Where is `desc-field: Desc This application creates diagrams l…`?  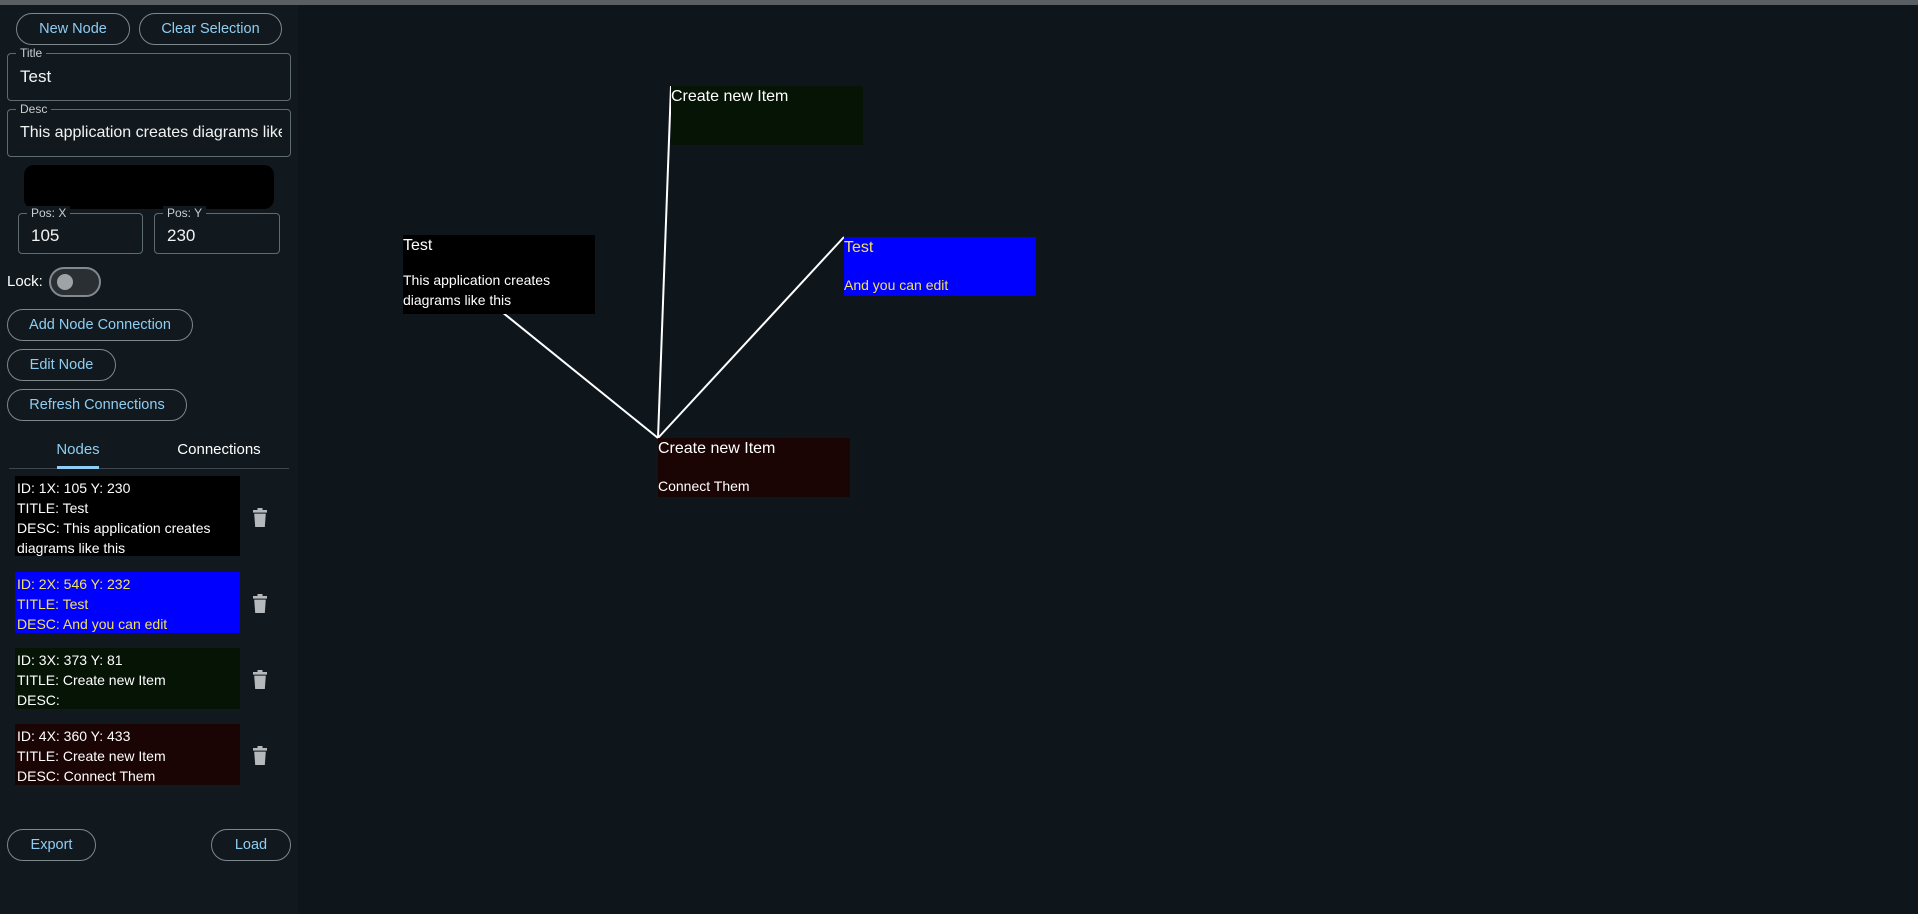 desc-field: Desc This application creates diagrams l… is located at coordinates (149, 129).